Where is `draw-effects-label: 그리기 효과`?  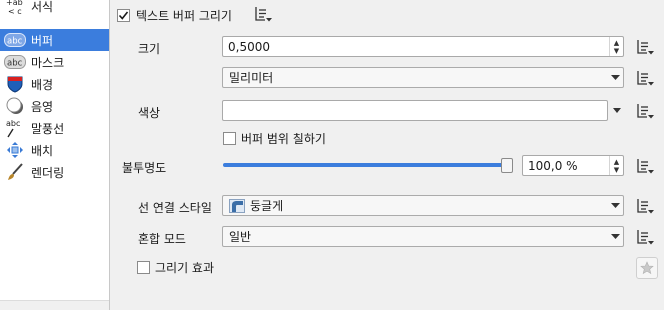
draw-effects-label: 그리기 효과 is located at coordinates (185, 268).